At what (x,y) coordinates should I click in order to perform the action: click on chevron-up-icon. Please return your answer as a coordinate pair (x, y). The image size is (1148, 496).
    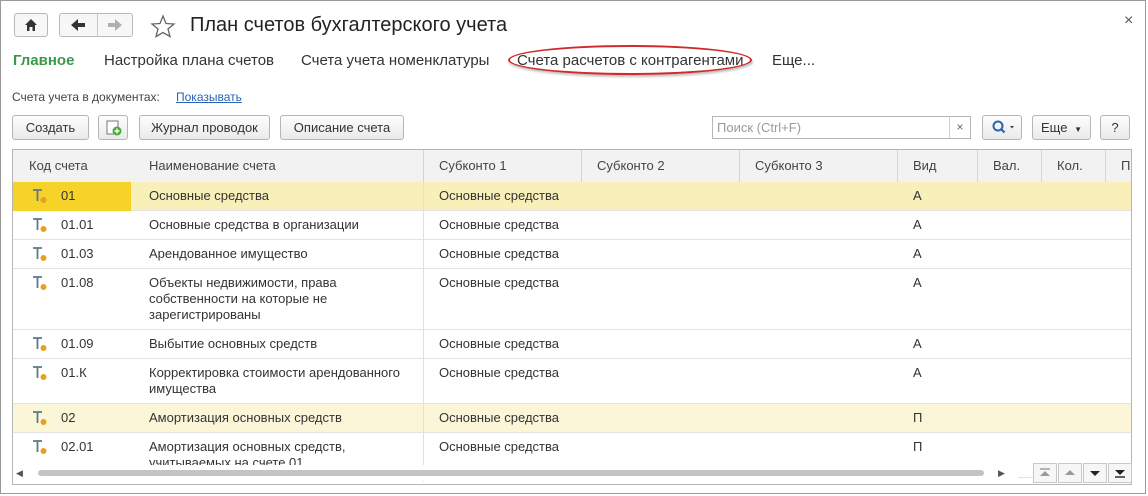
    Looking at the image, I should click on (1070, 472).